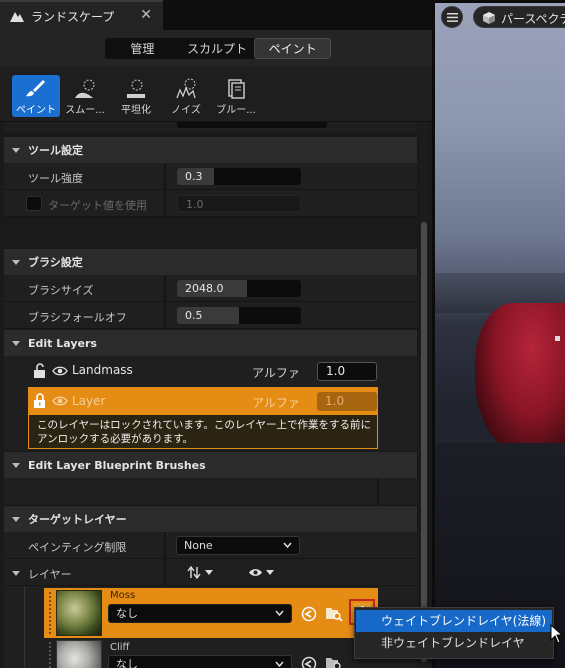 Image resolution: width=565 pixels, height=668 pixels. I want to click on smooth-icon, so click(85, 88).